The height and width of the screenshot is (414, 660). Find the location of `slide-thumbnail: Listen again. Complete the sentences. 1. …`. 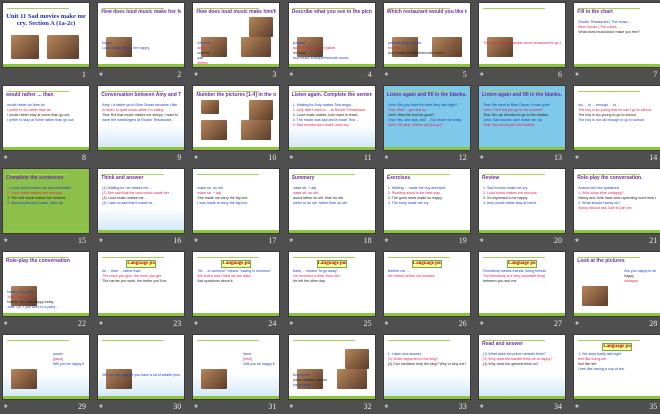

slide-thumbnail: Listen again. Complete the sentences. 1. … is located at coordinates (331, 118).